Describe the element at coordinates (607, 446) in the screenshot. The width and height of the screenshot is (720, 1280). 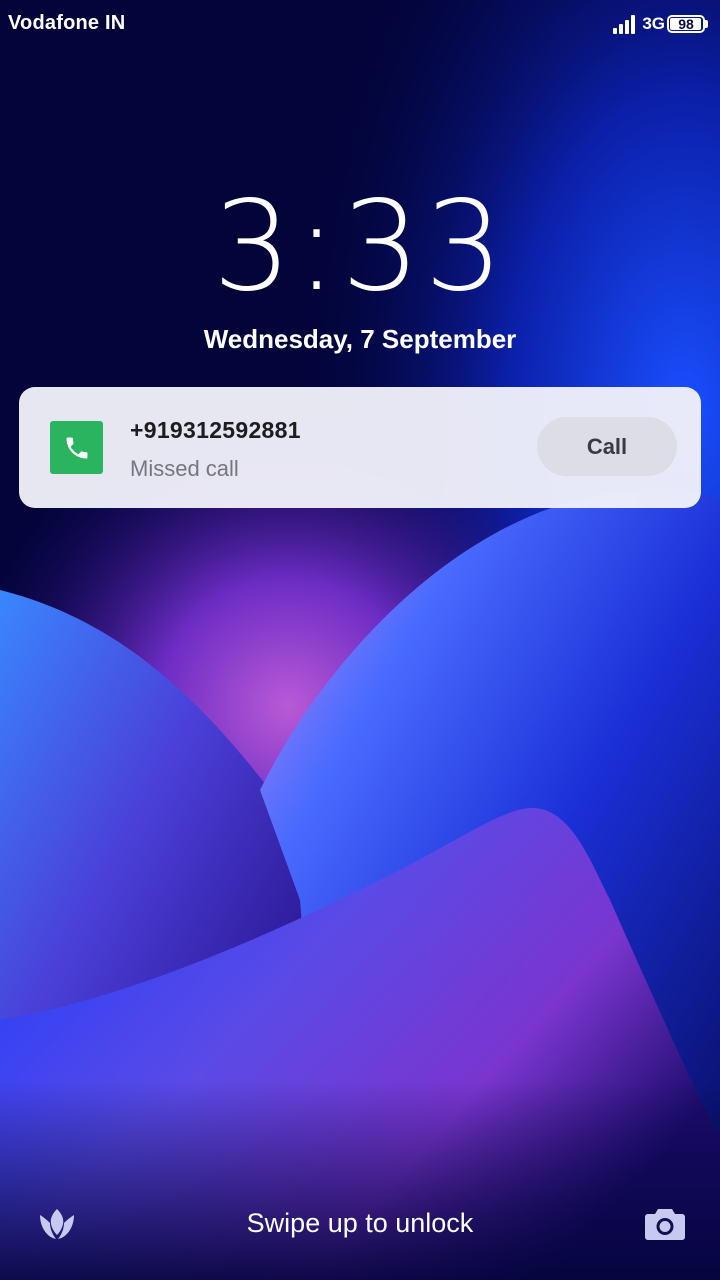
I see `call-button: Call` at that location.